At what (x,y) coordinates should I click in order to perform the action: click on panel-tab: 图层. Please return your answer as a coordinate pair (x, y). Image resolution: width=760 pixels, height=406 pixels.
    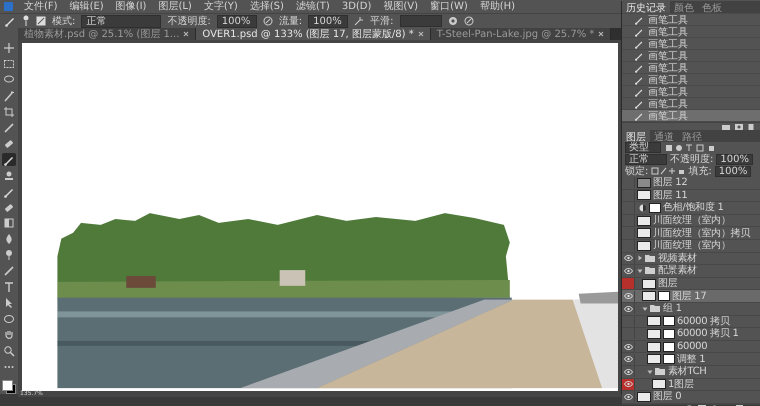
    Looking at the image, I should click on (636, 136).